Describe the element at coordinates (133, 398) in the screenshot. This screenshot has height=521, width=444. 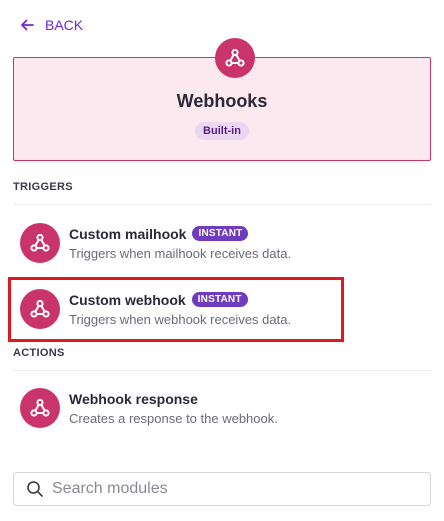
I see `module-title: Webhook response` at that location.